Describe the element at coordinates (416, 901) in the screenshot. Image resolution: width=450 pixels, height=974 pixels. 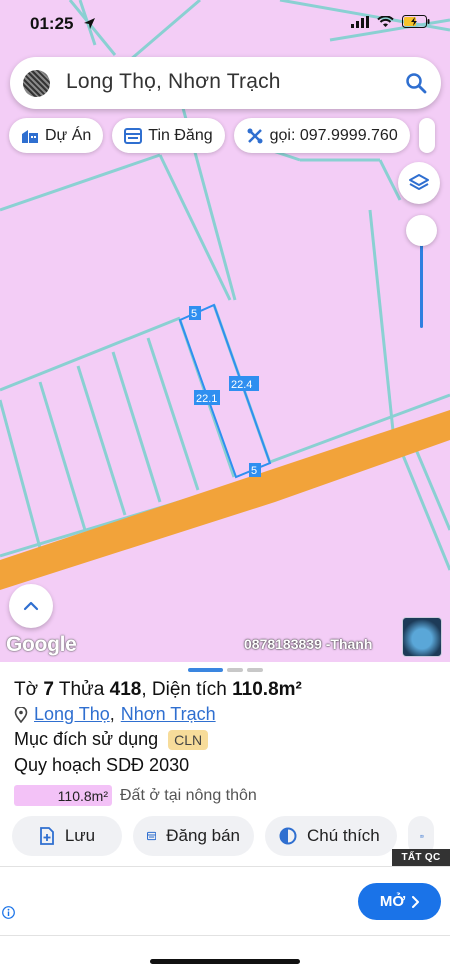
I see `chevron-right-icon` at that location.